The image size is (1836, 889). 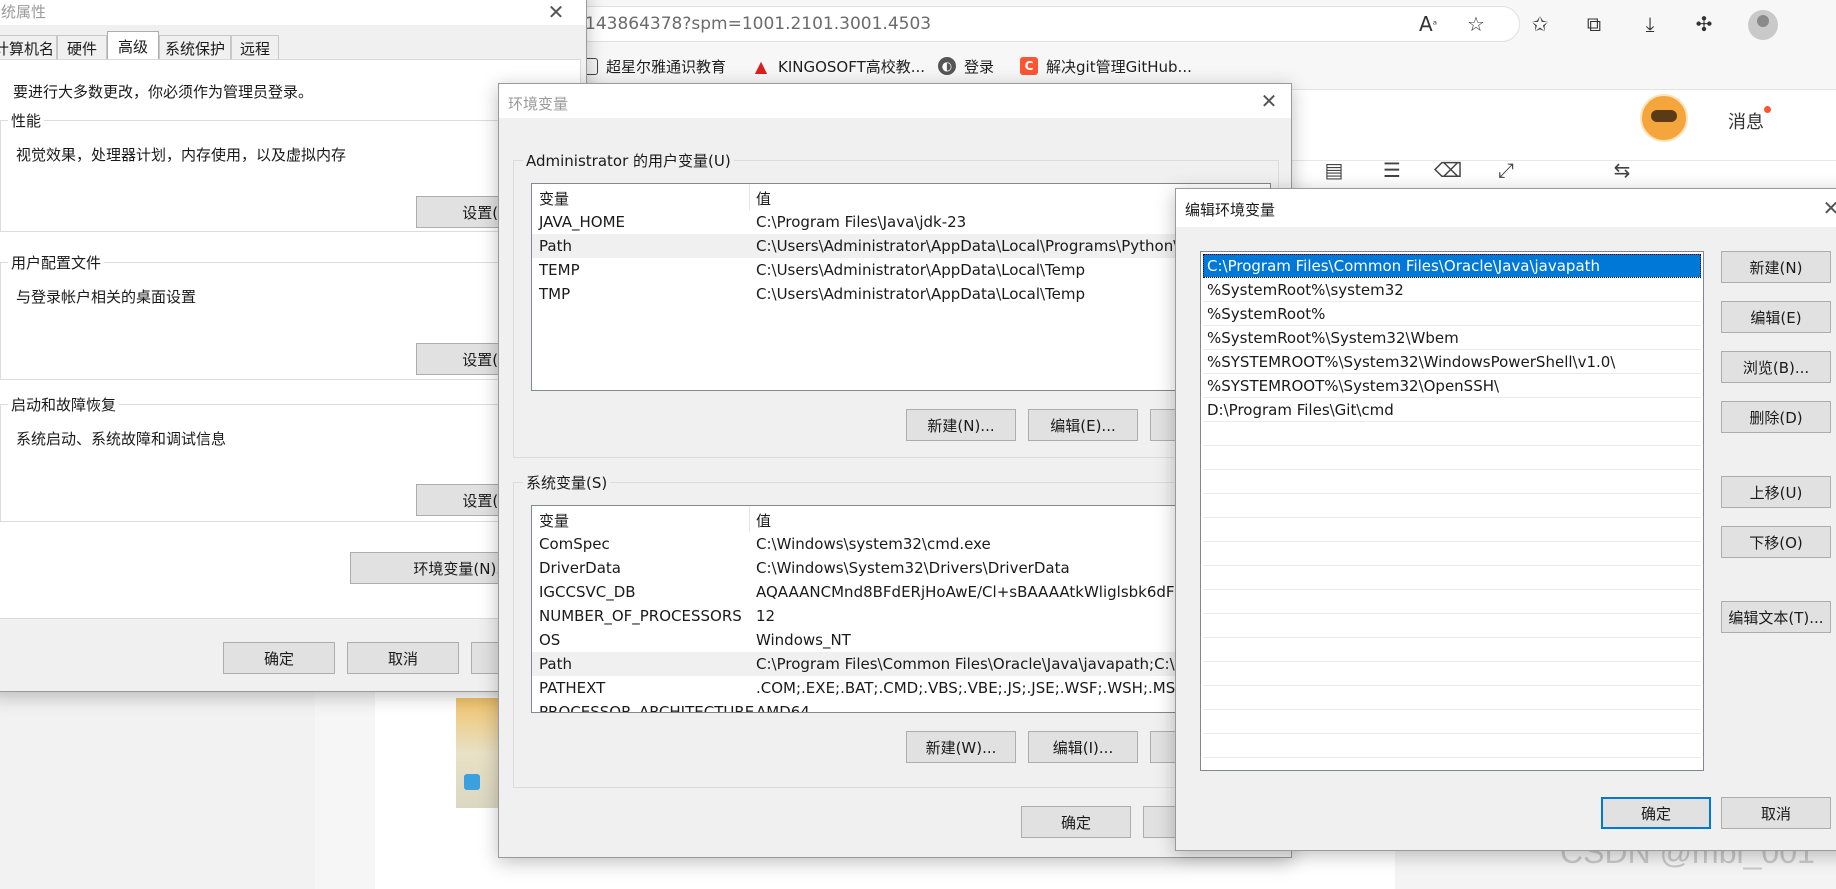 I want to click on table-row: NUMBER_OF_PROCESSORS 12, so click(x=901, y=616).